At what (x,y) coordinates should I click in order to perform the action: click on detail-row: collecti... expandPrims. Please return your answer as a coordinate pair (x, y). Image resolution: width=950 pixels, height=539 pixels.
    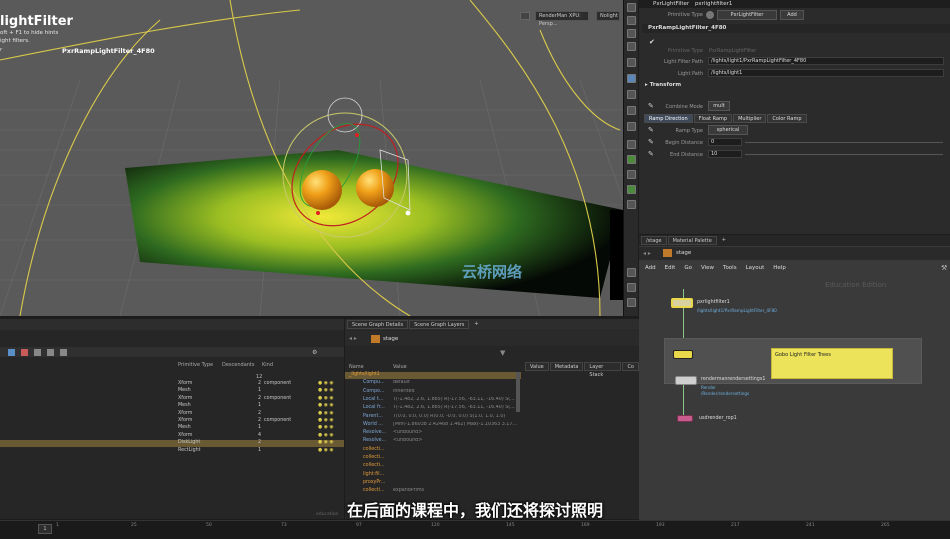
    Looking at the image, I should click on (433, 491).